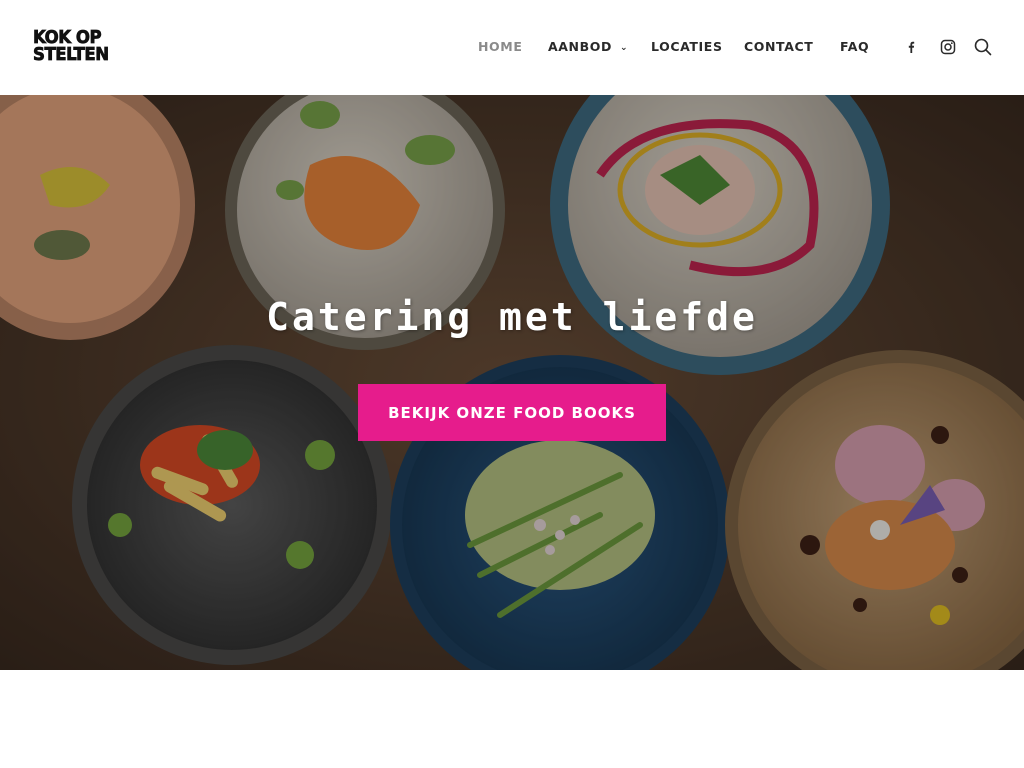 The image size is (1024, 768). I want to click on nav-item-home: HOME, so click(500, 47).